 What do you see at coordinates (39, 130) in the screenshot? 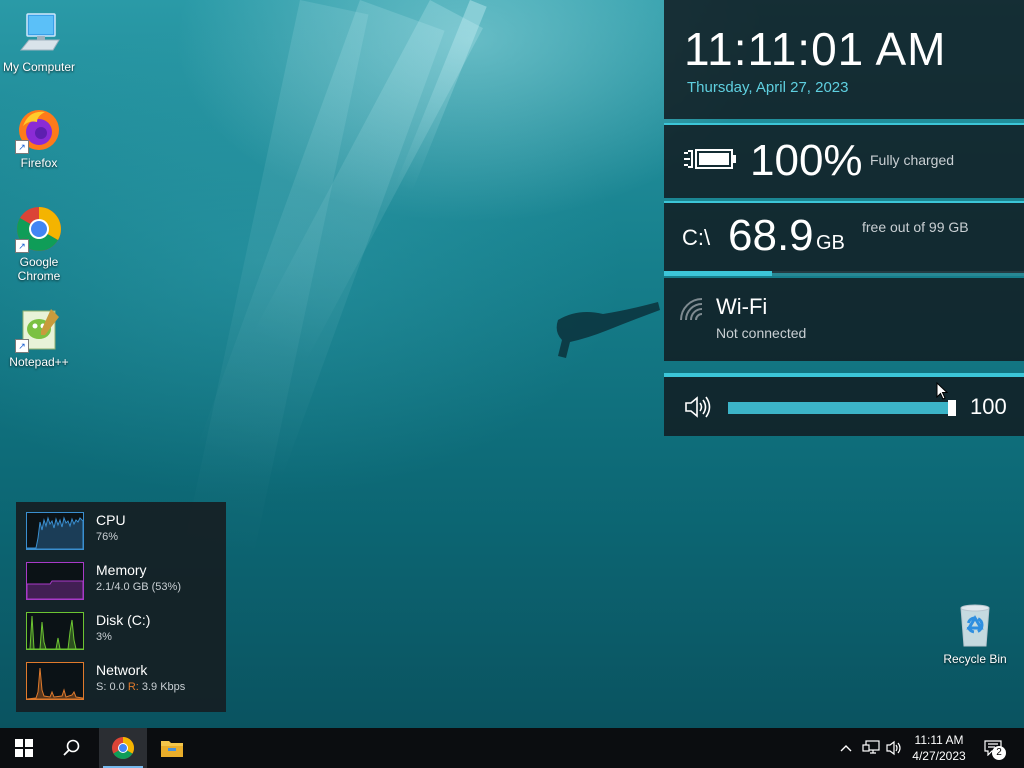
I see `firefox-icon: ↗` at bounding box center [39, 130].